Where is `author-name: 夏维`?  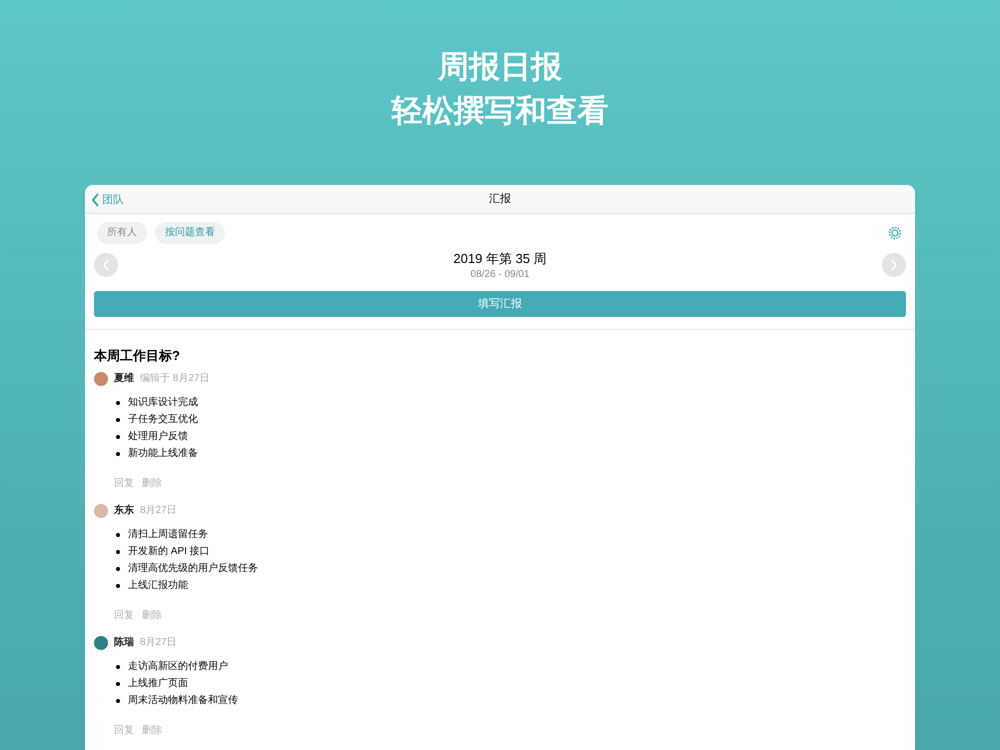
author-name: 夏维 is located at coordinates (124, 378).